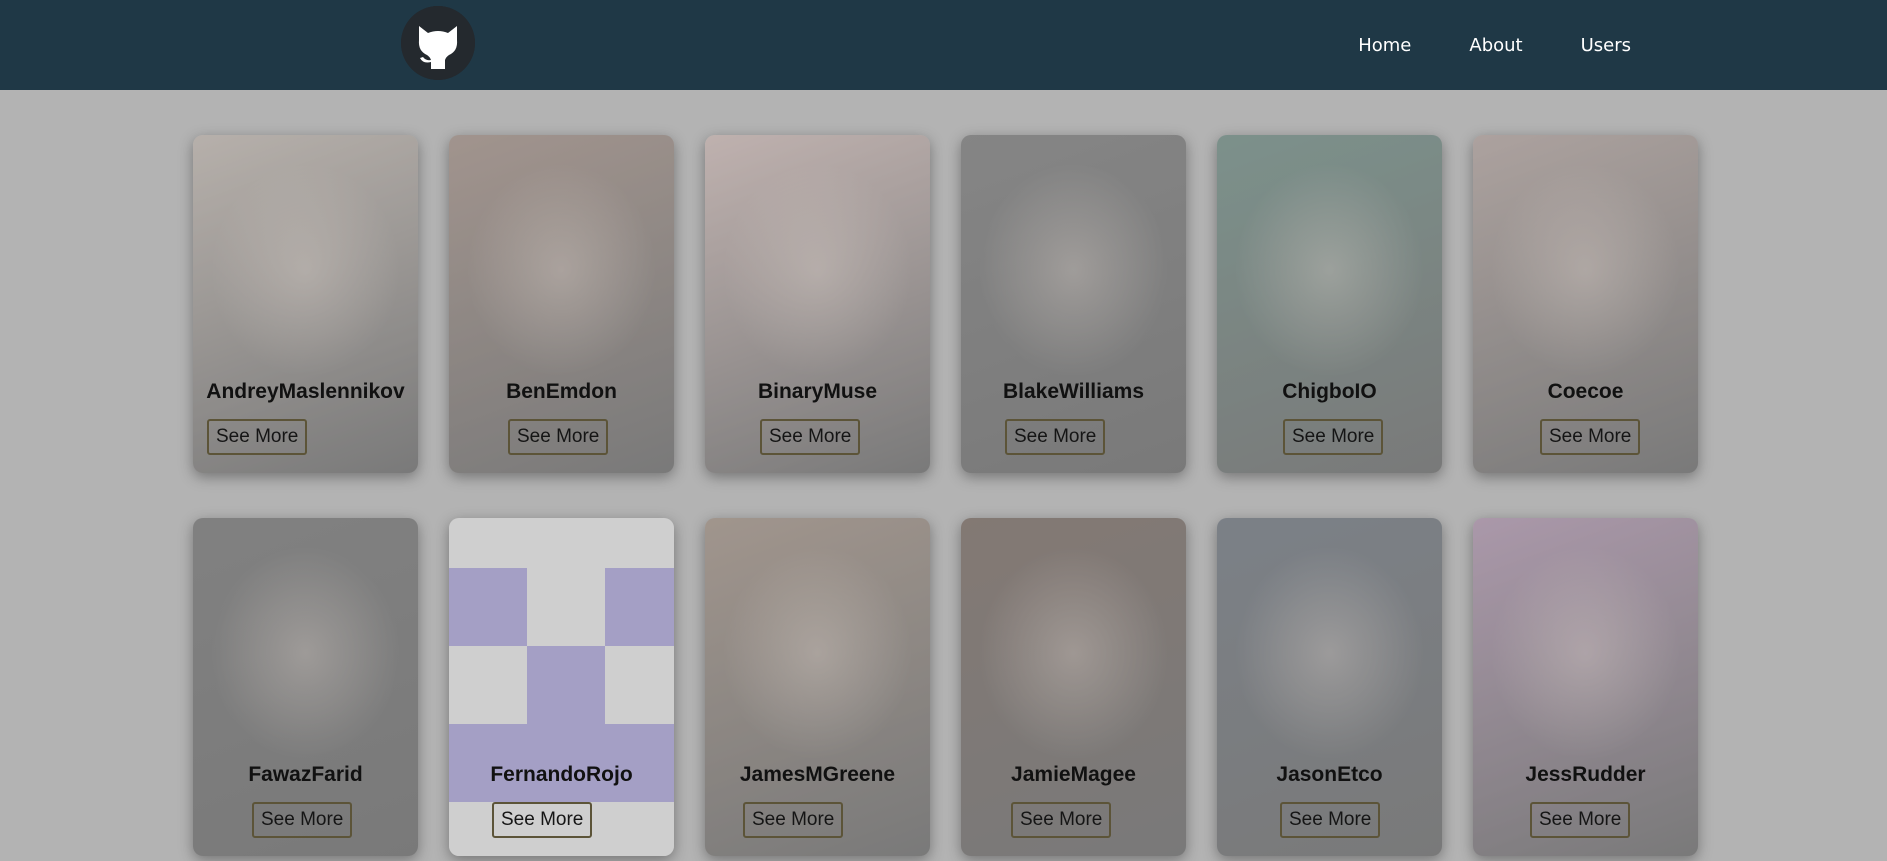  What do you see at coordinates (1465, 45) in the screenshot?
I see `nav-links: Home About Users` at bounding box center [1465, 45].